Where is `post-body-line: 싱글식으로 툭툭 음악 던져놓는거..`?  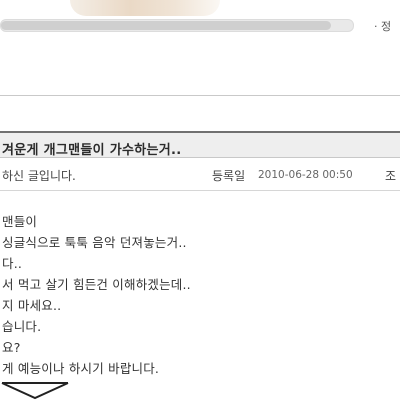
post-body-line: 싱글식으로 툭툭 음악 던져놓는거.. is located at coordinates (94, 242).